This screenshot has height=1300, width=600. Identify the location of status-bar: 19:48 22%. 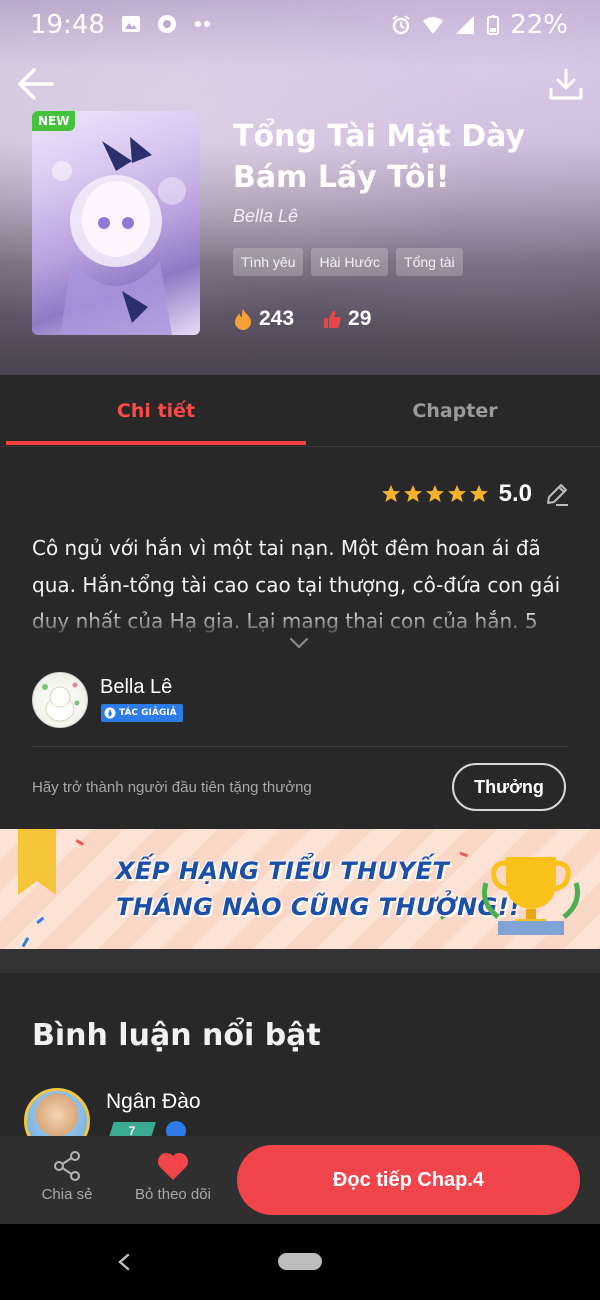
(300, 26).